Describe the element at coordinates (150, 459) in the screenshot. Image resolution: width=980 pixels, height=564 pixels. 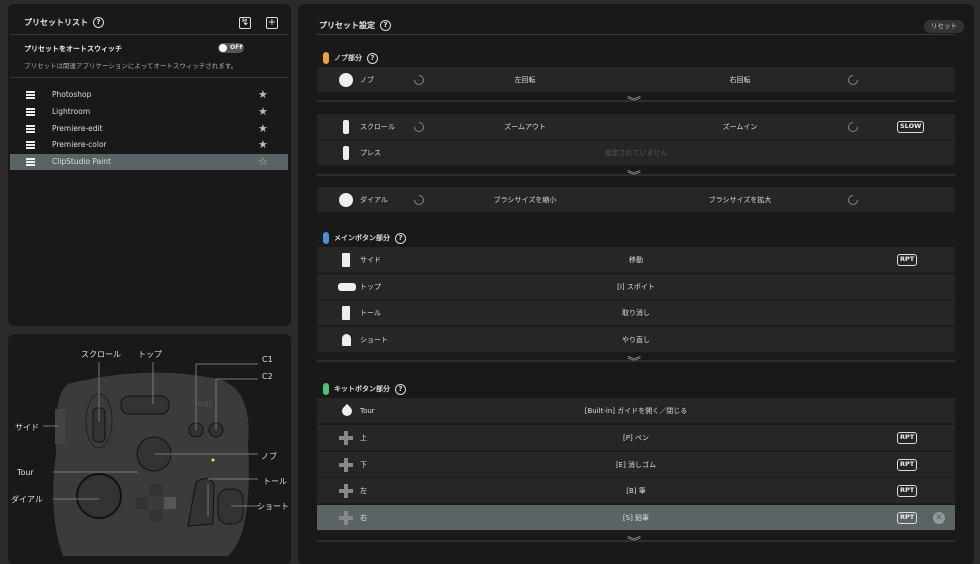
I see `tourbox-device-diagram: tour` at that location.